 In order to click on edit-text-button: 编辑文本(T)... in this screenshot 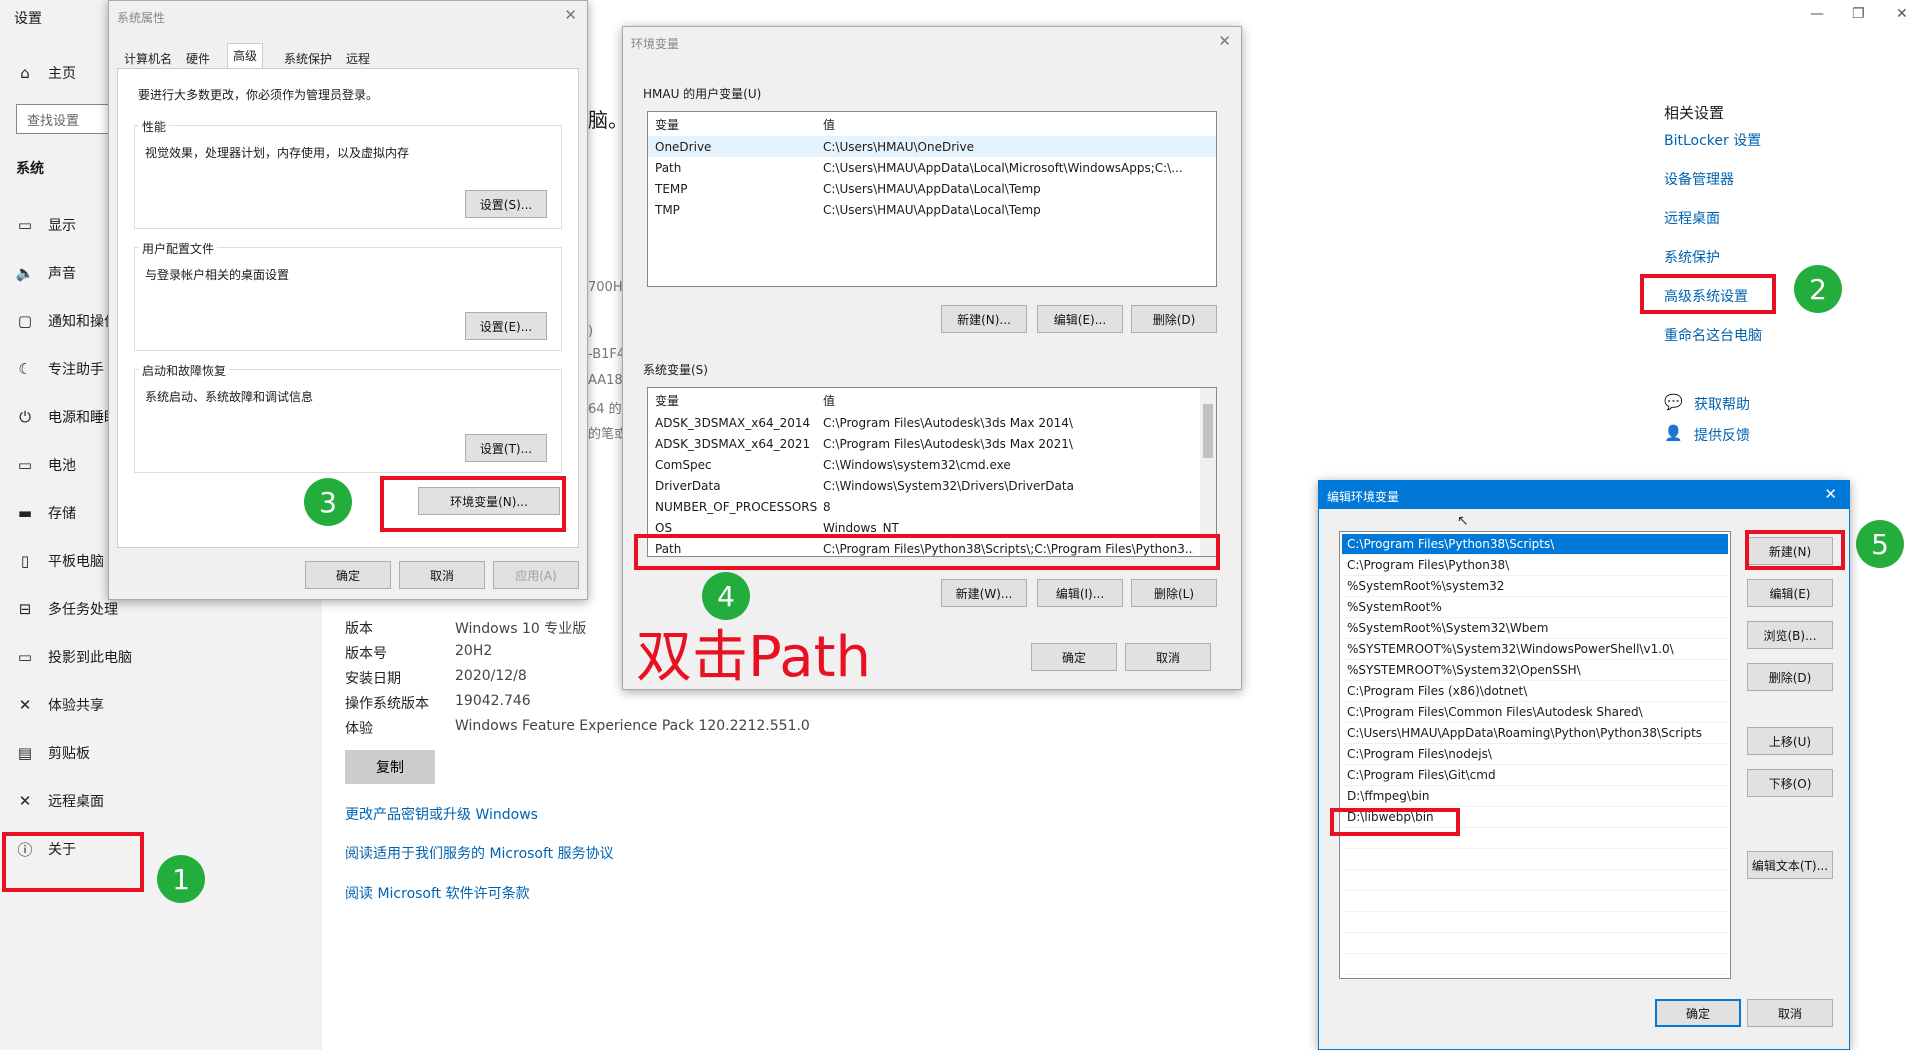, I will do `click(1790, 865)`.